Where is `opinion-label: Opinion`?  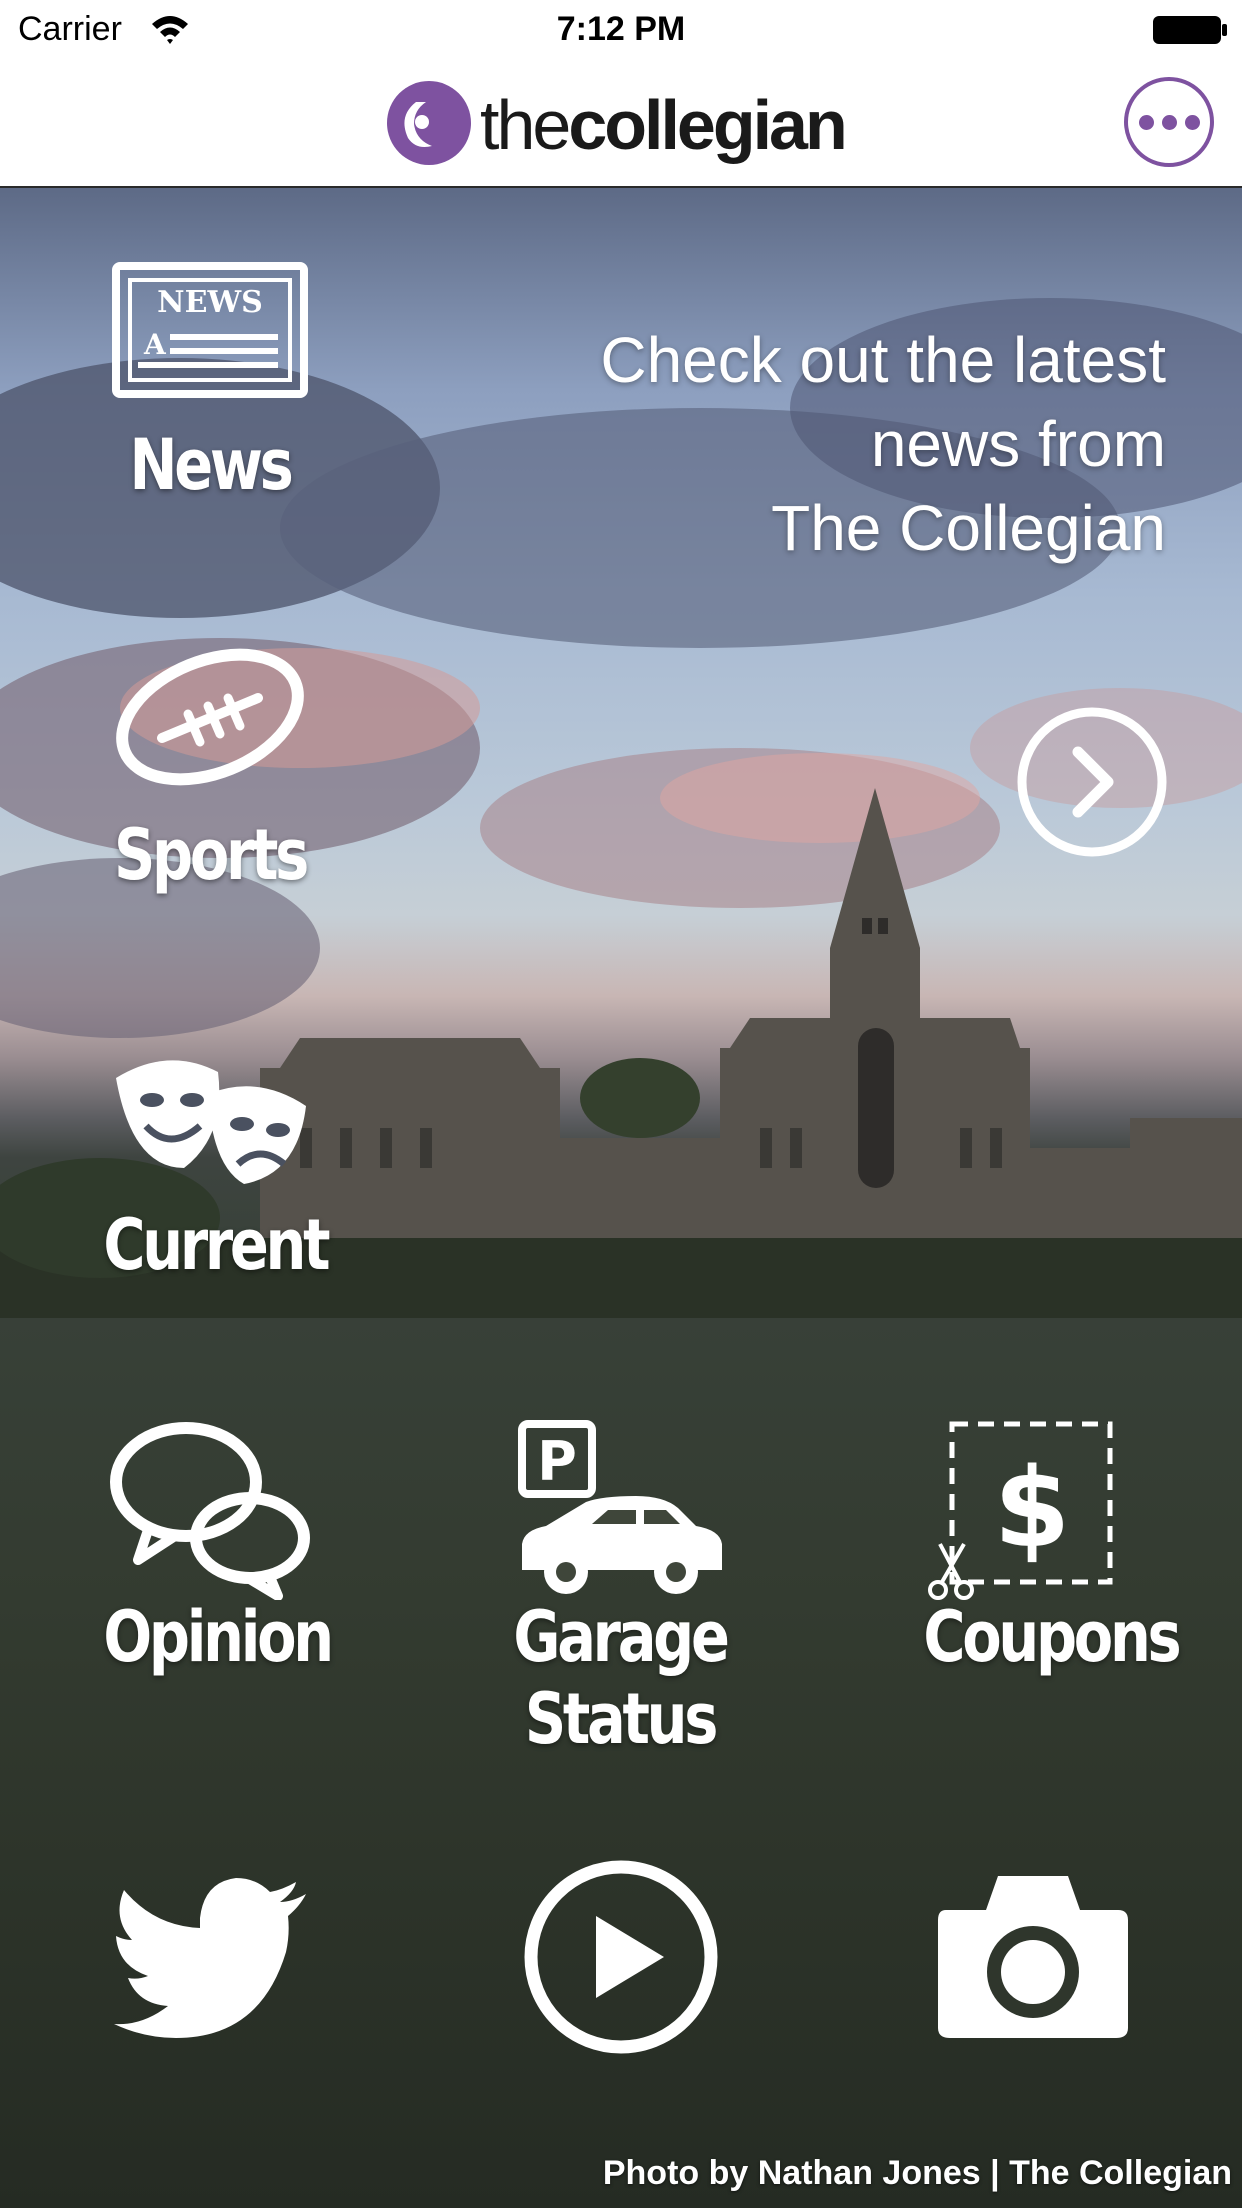
opinion-label: Opinion is located at coordinates (218, 1637).